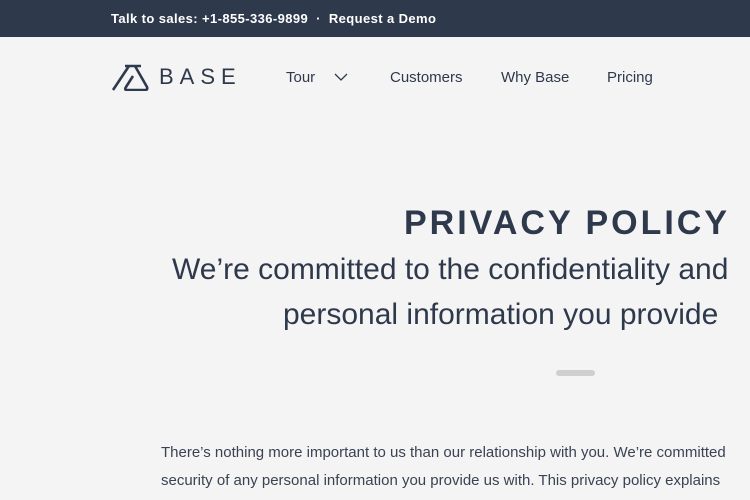 This screenshot has width=750, height=500. I want to click on page-title: PRIVACY POLICY, so click(567, 223).